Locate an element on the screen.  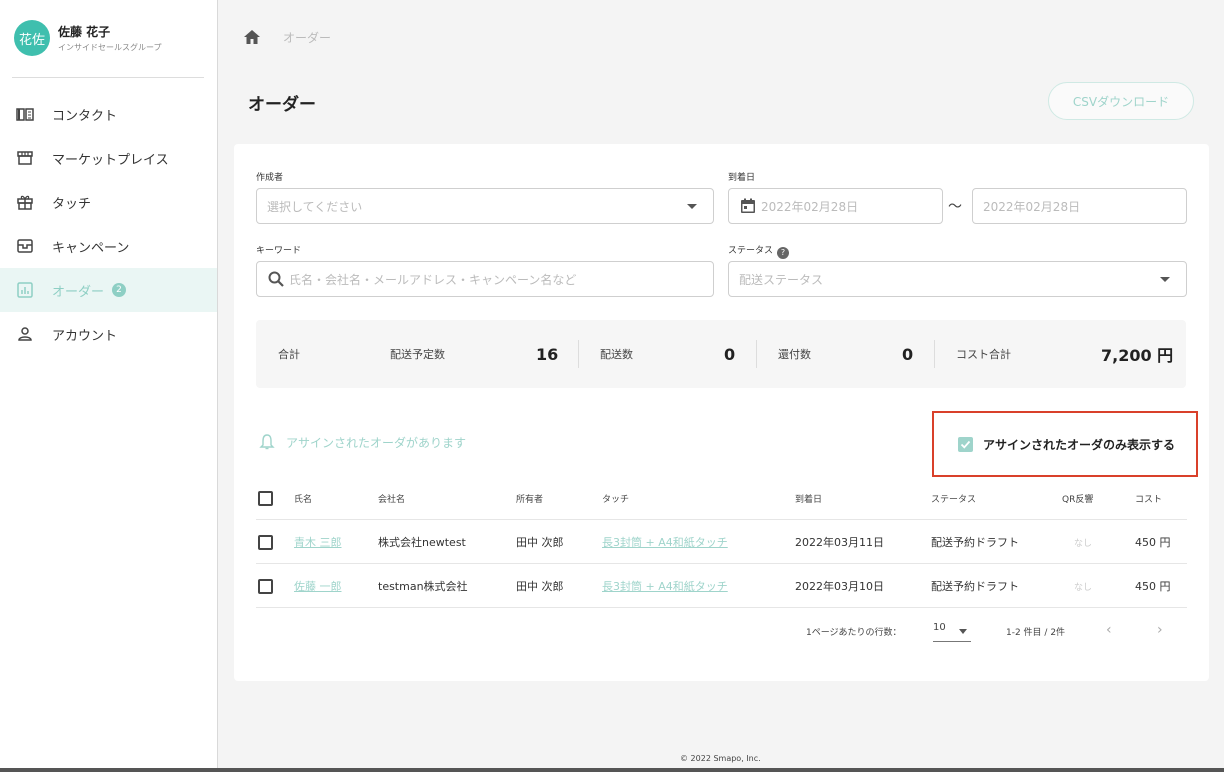
sidebar-item-label: キャンペーン is located at coordinates (91, 248).